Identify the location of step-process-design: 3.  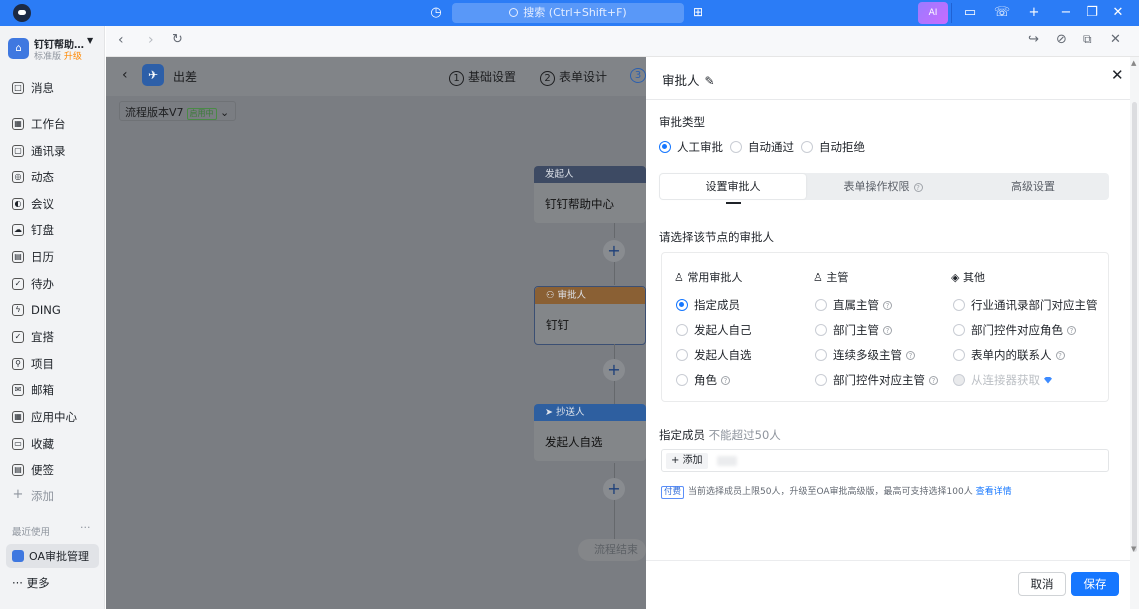
(638, 75).